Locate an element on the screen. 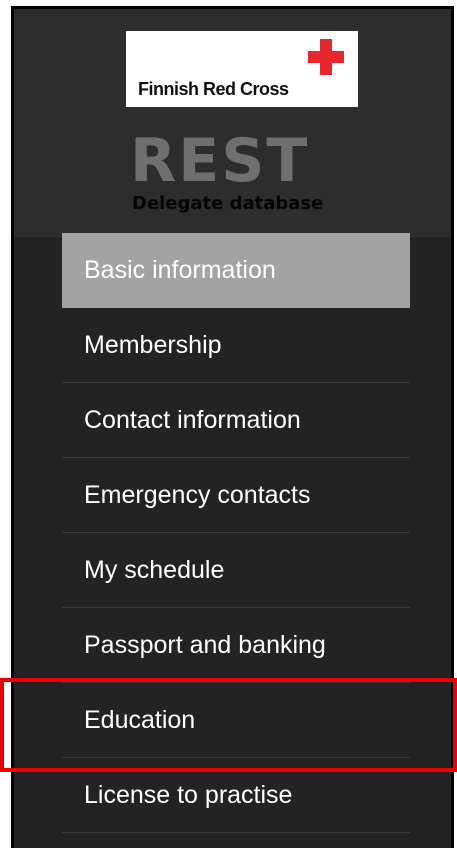 The image size is (457, 848). sidebar-item-basic-information: Basic information is located at coordinates (236, 270).